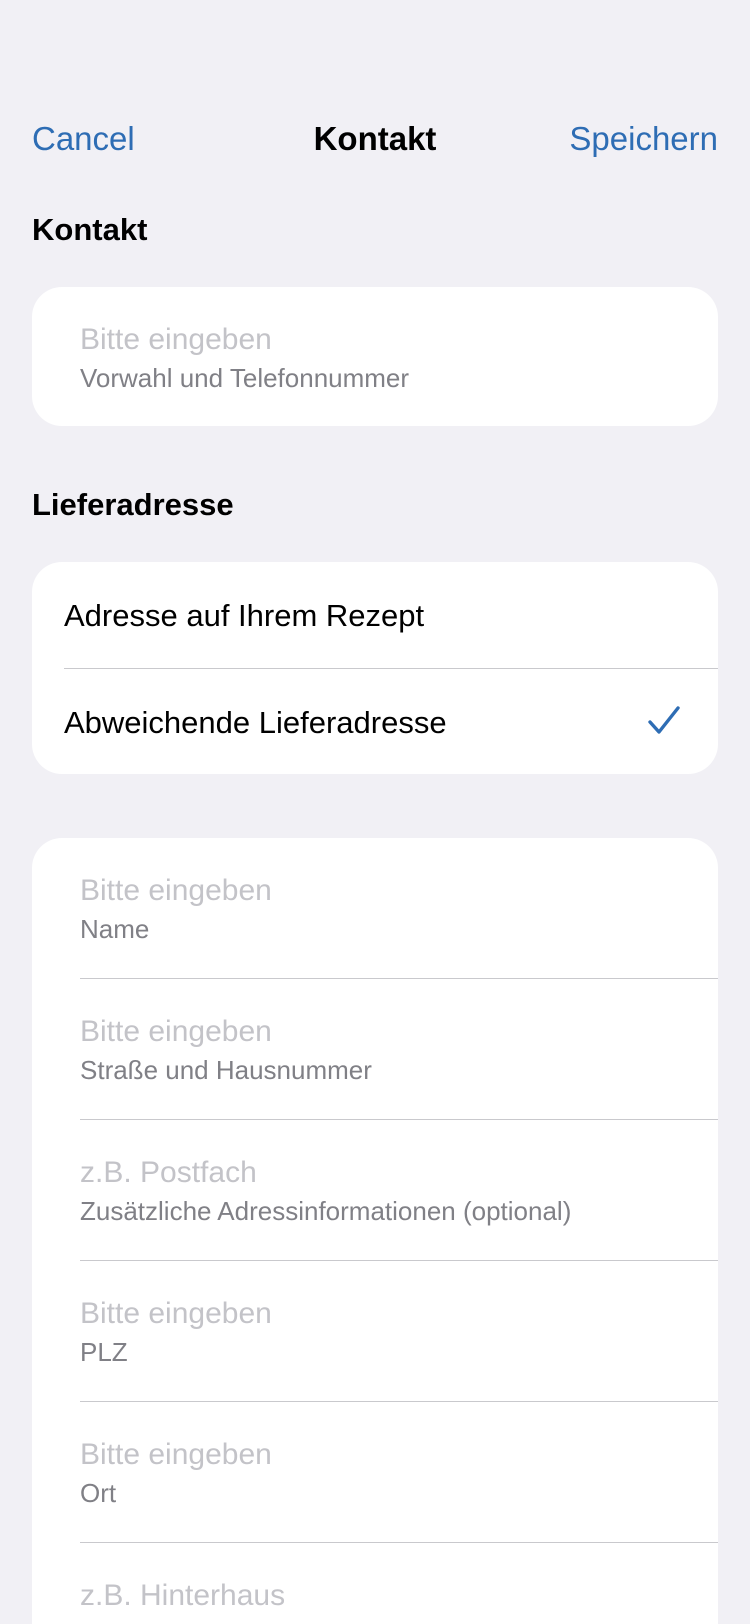 Image resolution: width=750 pixels, height=1624 pixels. What do you see at coordinates (375, 1583) in the screenshot?
I see `delivery-note-field: z.B. Hinterhaus` at bounding box center [375, 1583].